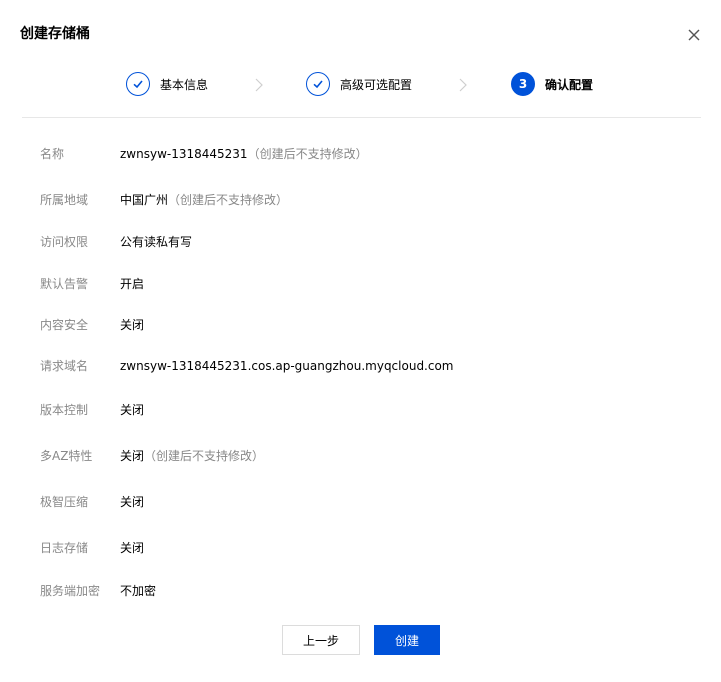  I want to click on field-value: 关闭（创建后不支持修改）, so click(192, 456).